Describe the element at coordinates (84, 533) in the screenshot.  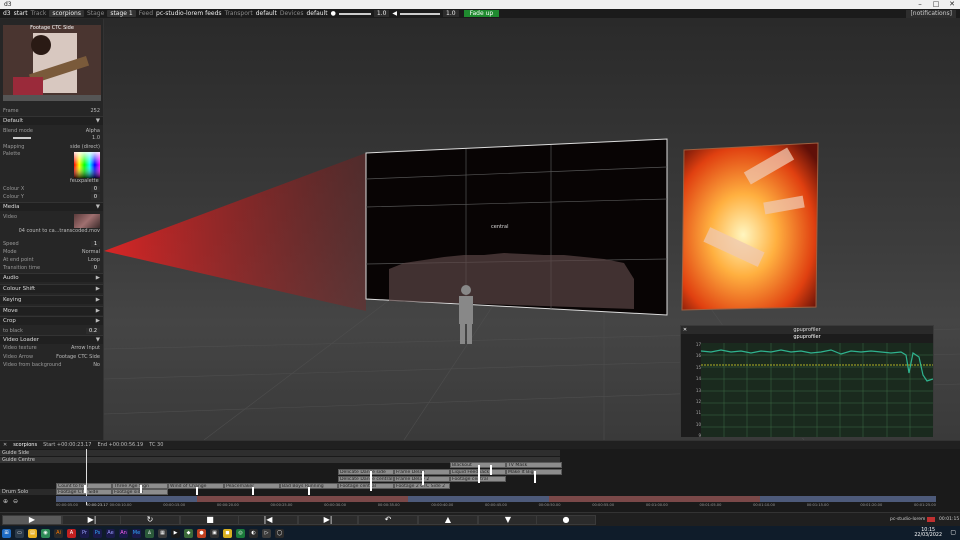
I see `premiere-icon: Pr` at that location.